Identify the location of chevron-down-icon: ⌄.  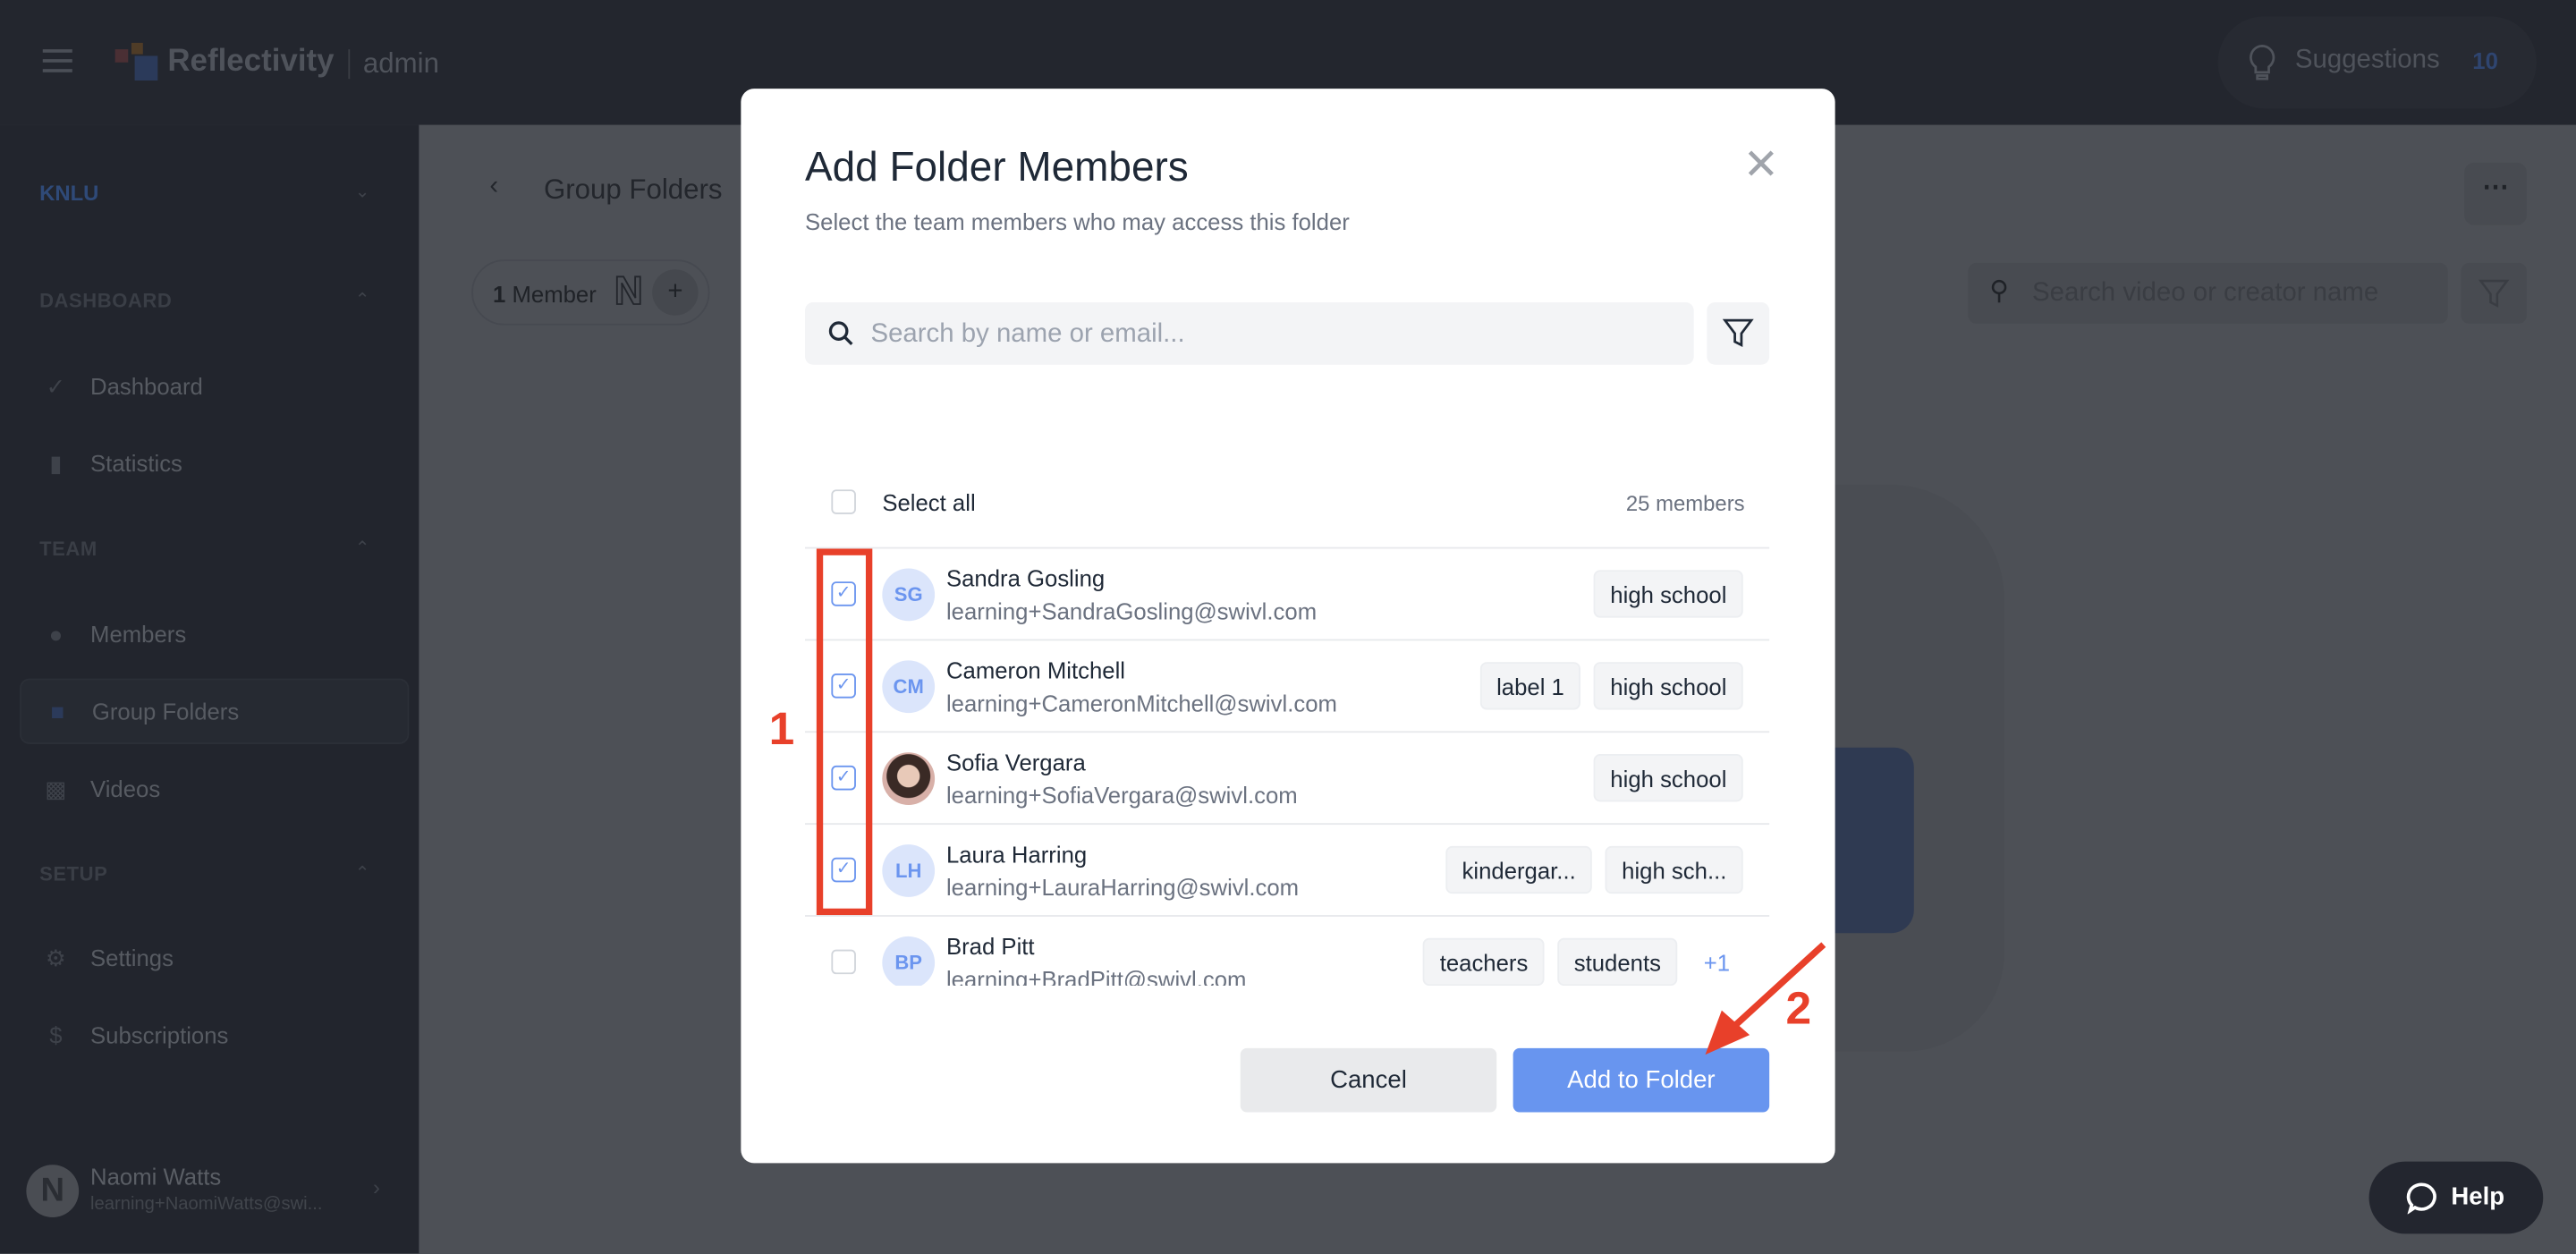
(362, 191).